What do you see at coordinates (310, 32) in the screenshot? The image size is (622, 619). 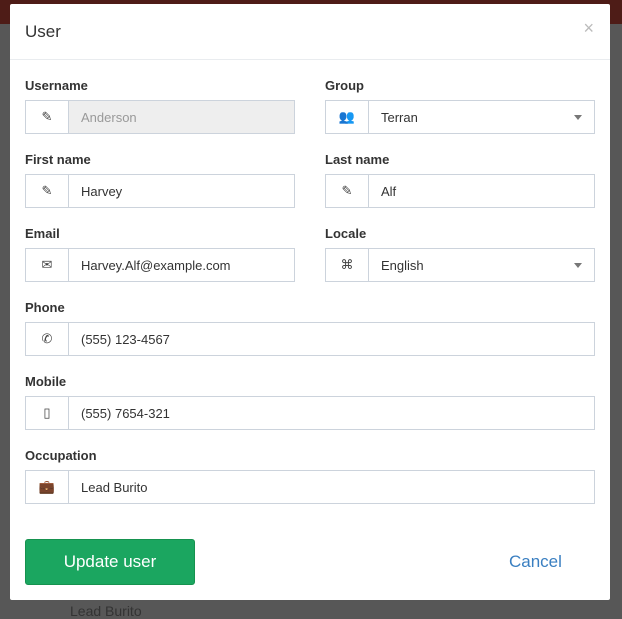 I see `modal-header: User ×` at bounding box center [310, 32].